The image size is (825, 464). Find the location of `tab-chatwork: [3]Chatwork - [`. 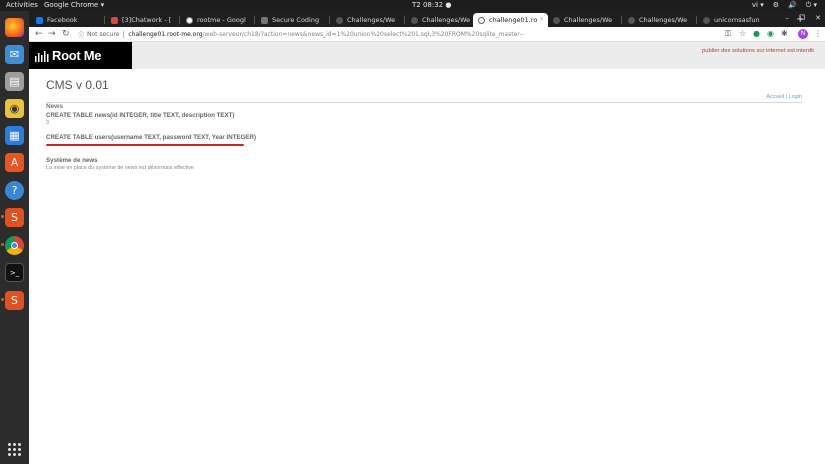

tab-chatwork: [3]Chatwork - [ is located at coordinates (142, 20).